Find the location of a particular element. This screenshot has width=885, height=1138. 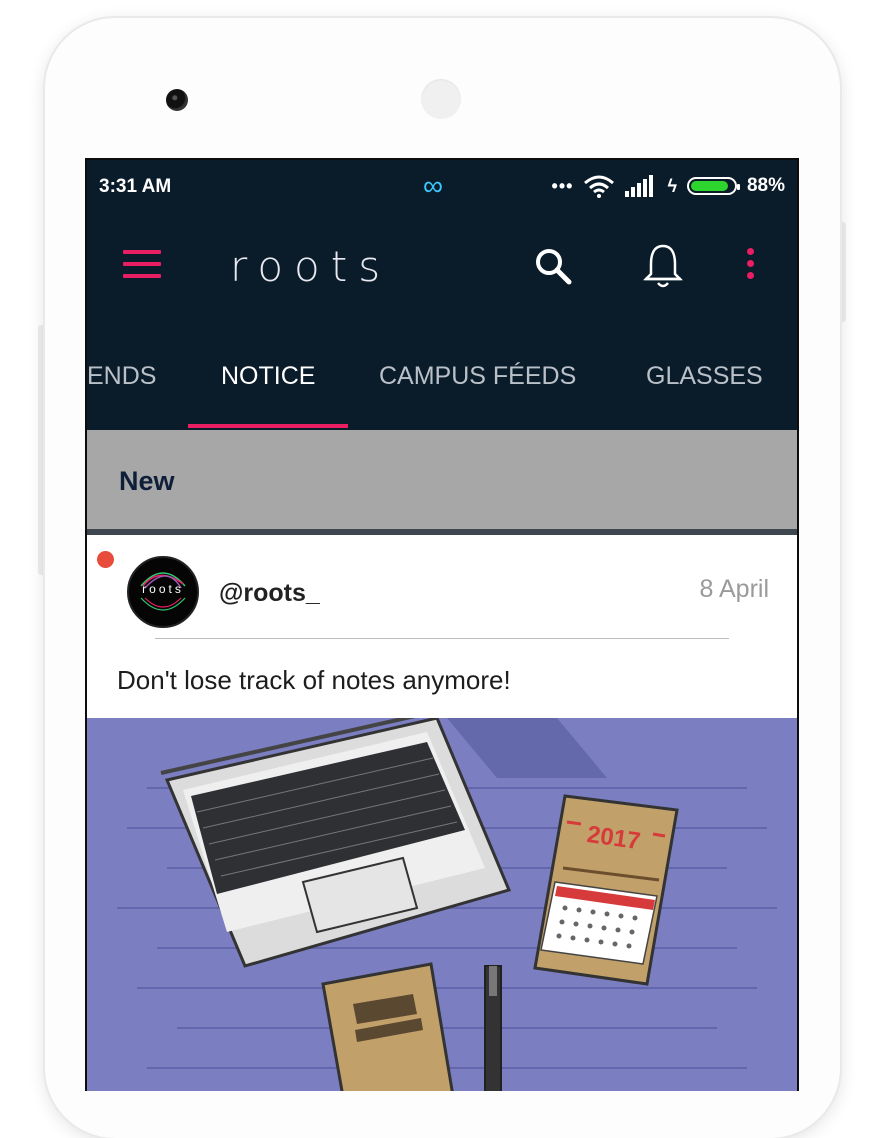

status-time: 3:31 AM is located at coordinates (135, 186).